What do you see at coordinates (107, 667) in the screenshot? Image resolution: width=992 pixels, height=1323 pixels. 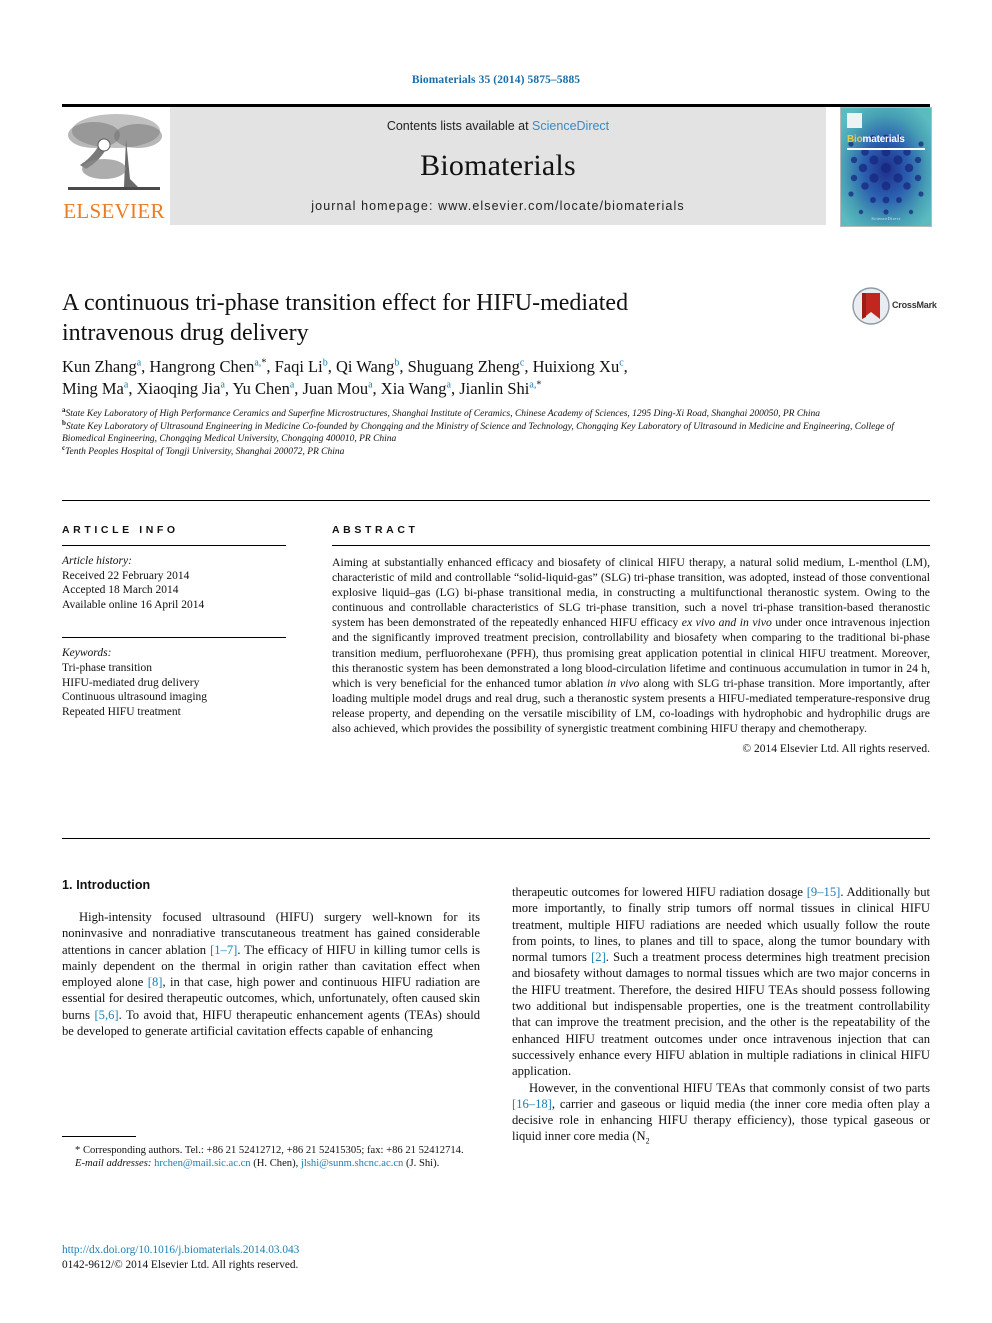 I see `keyword-item: Tri-phase transition` at bounding box center [107, 667].